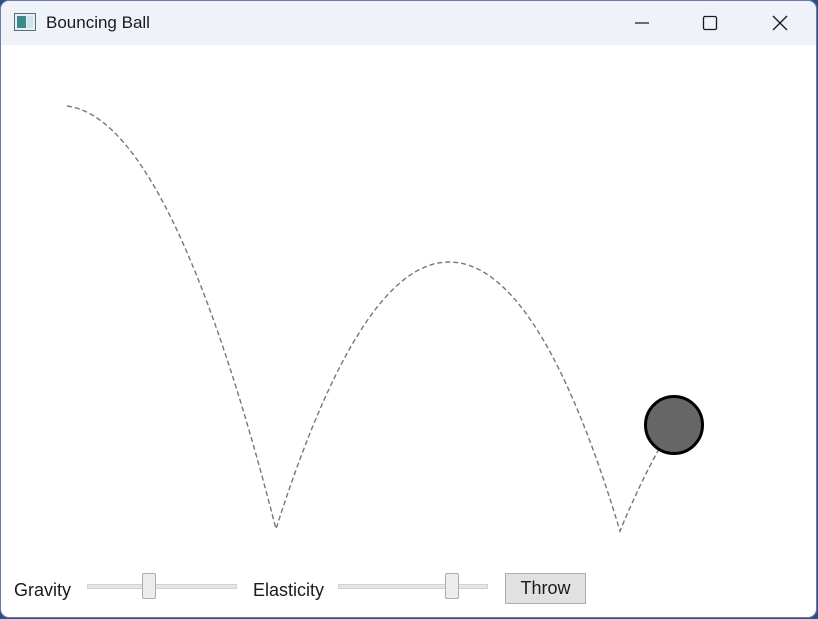 This screenshot has height=619, width=818. I want to click on control-bar: Gravity Elasticity Throw, so click(408, 591).